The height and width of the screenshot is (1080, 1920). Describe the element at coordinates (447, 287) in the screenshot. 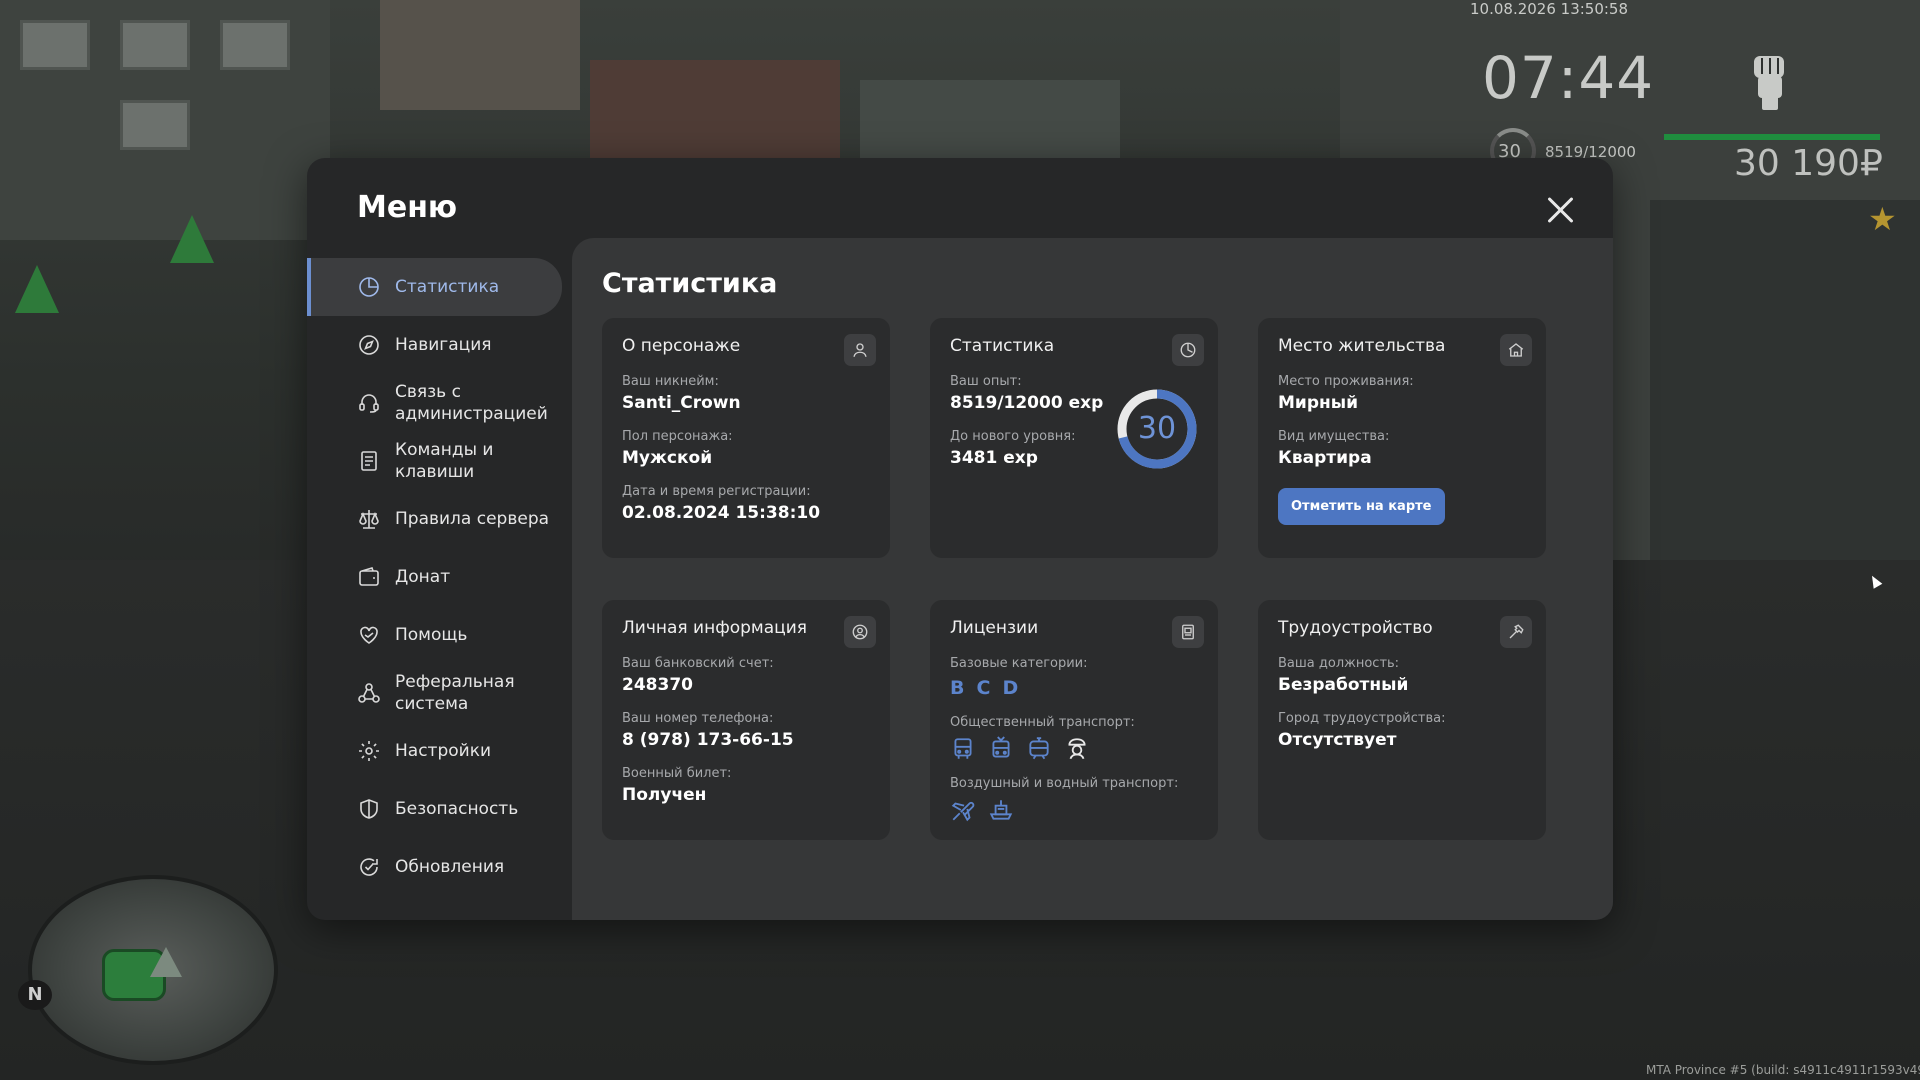

I see `sidebar-item-label: Статистика` at that location.